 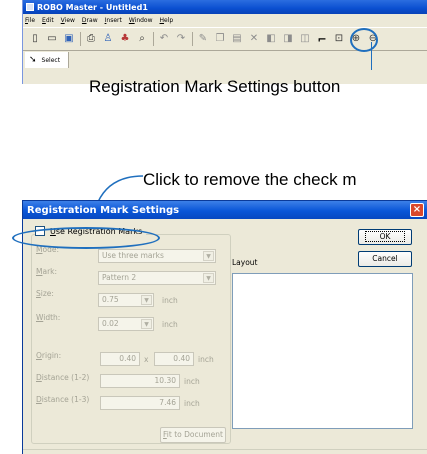 I want to click on app-title-bar: ROBO Master - Untitled1, so click(x=225, y=7).